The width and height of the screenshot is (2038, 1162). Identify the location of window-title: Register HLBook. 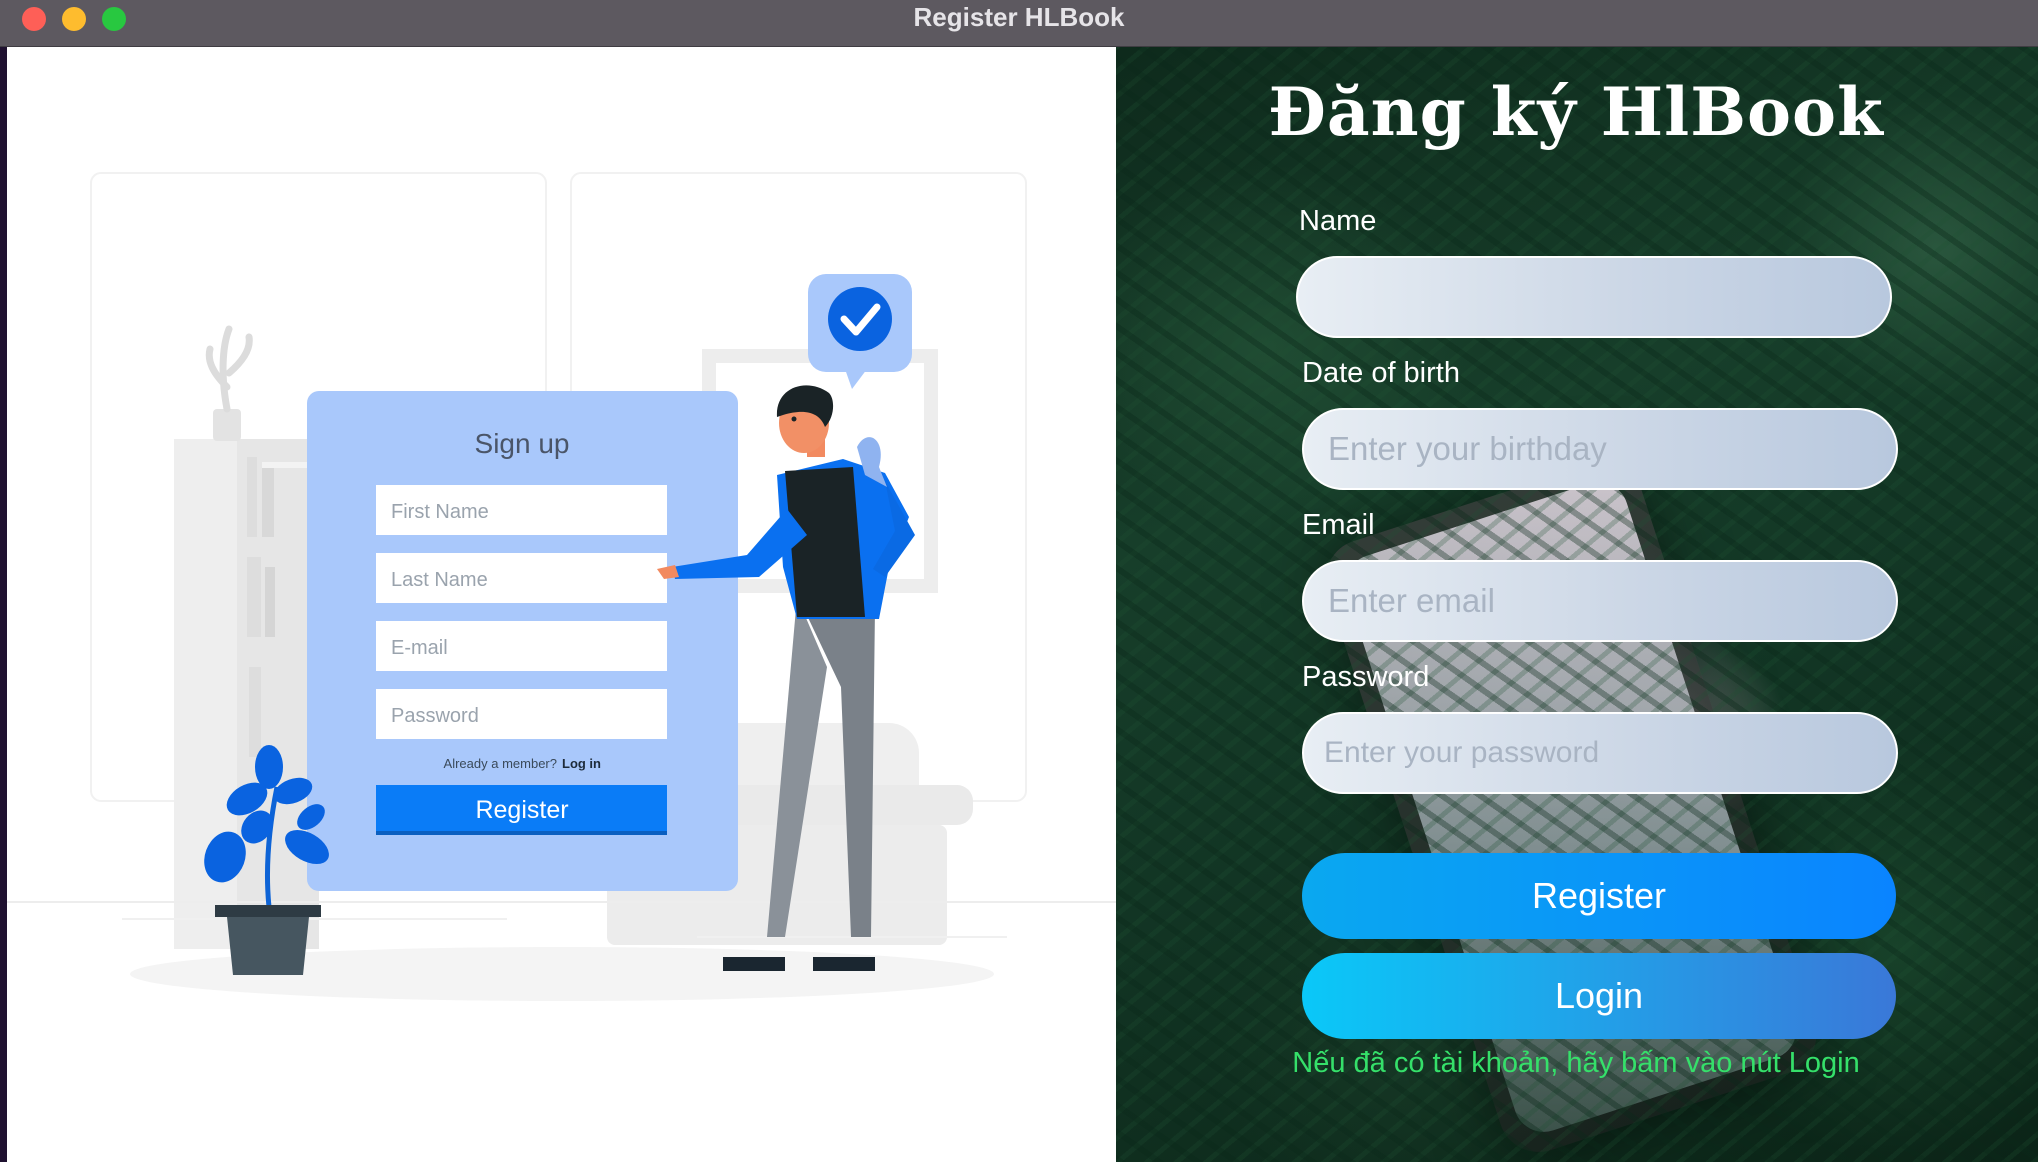
(1019, 17).